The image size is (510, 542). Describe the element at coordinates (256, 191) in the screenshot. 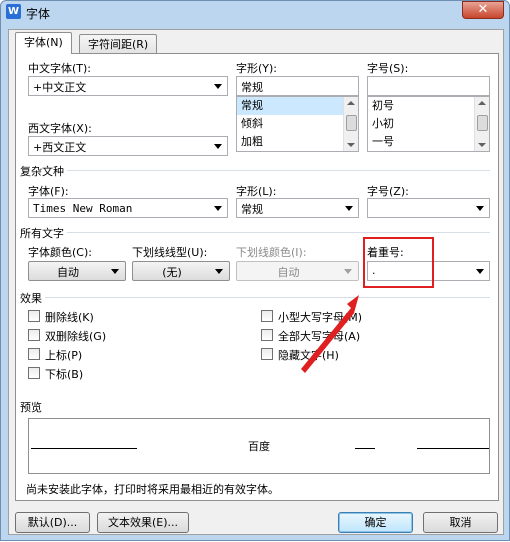

I see `complex-style-label: 字形(L):` at that location.